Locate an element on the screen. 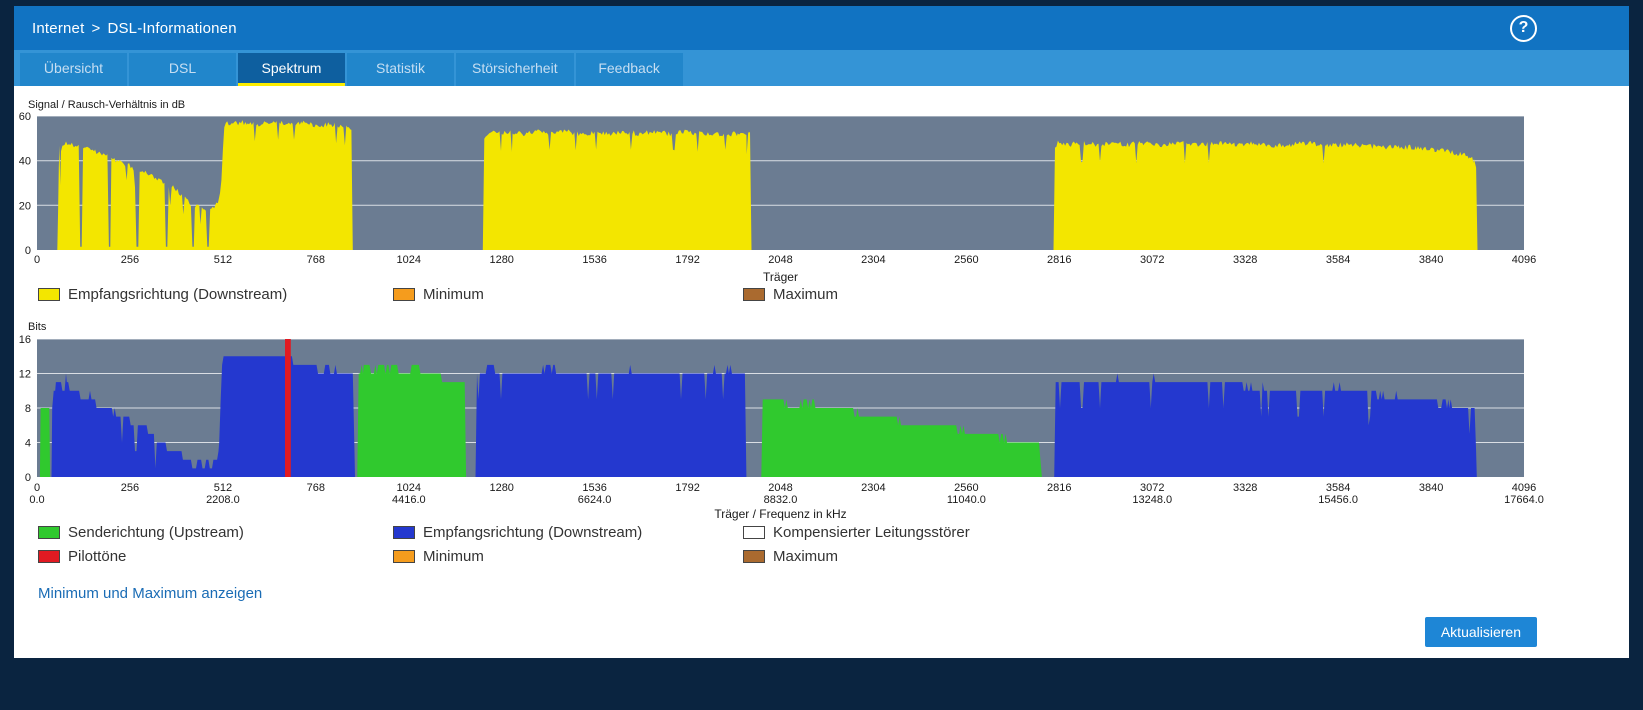 The width and height of the screenshot is (1643, 710). tab-feedback: Feedback is located at coordinates (629, 69).